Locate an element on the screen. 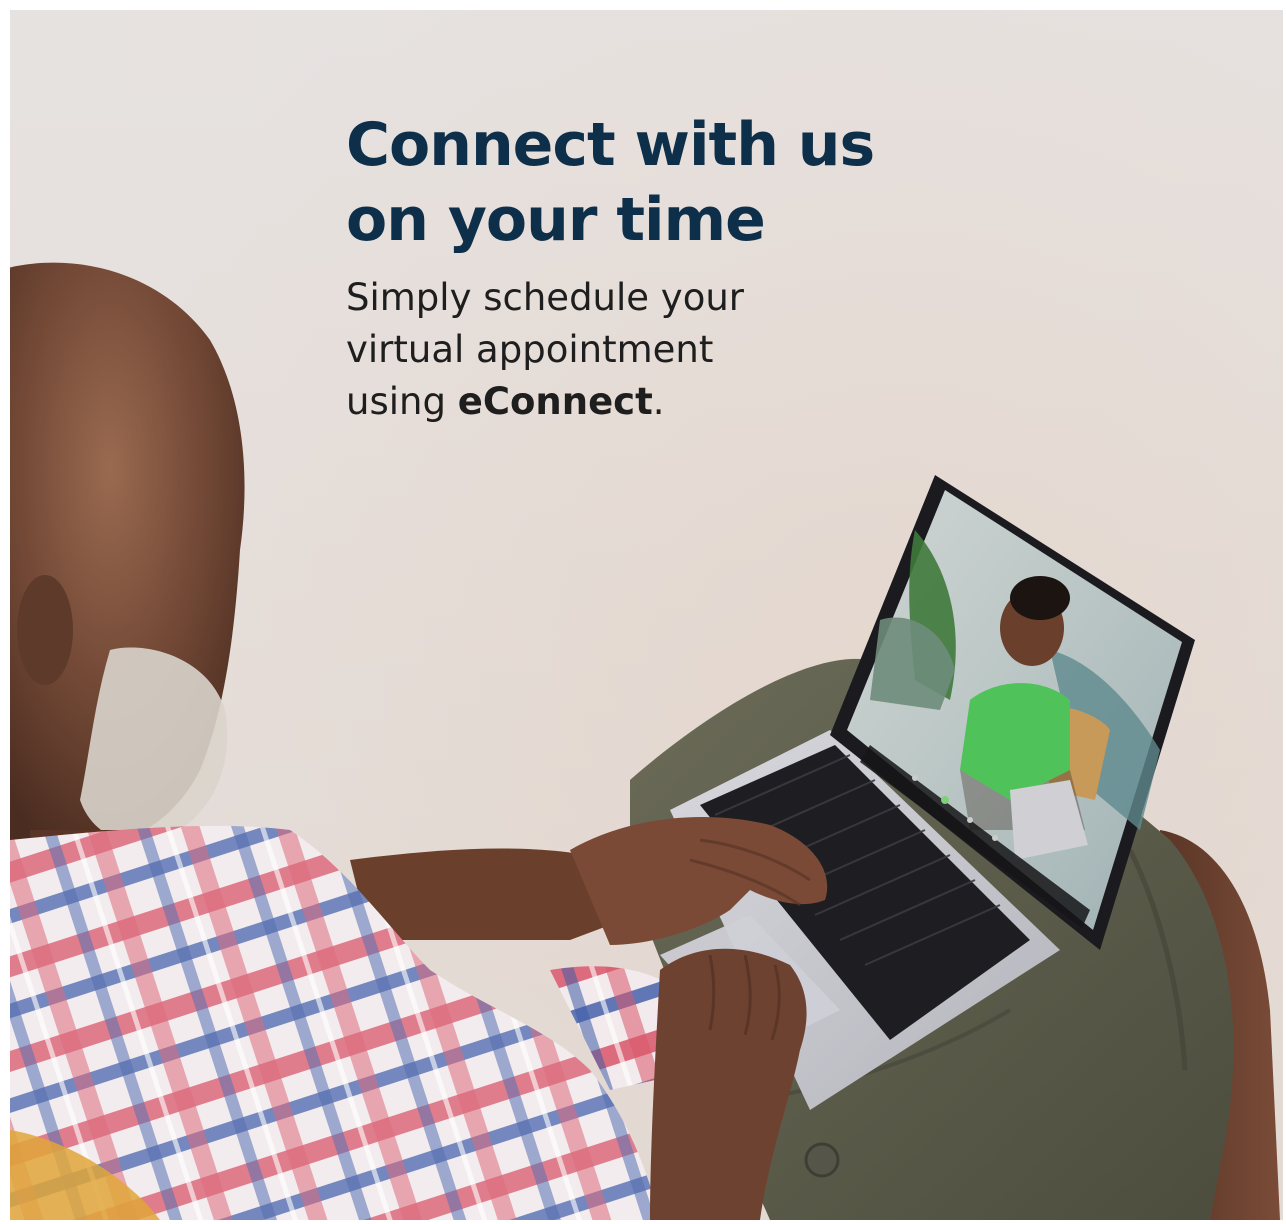  subheading-prefix: using is located at coordinates (402, 401).